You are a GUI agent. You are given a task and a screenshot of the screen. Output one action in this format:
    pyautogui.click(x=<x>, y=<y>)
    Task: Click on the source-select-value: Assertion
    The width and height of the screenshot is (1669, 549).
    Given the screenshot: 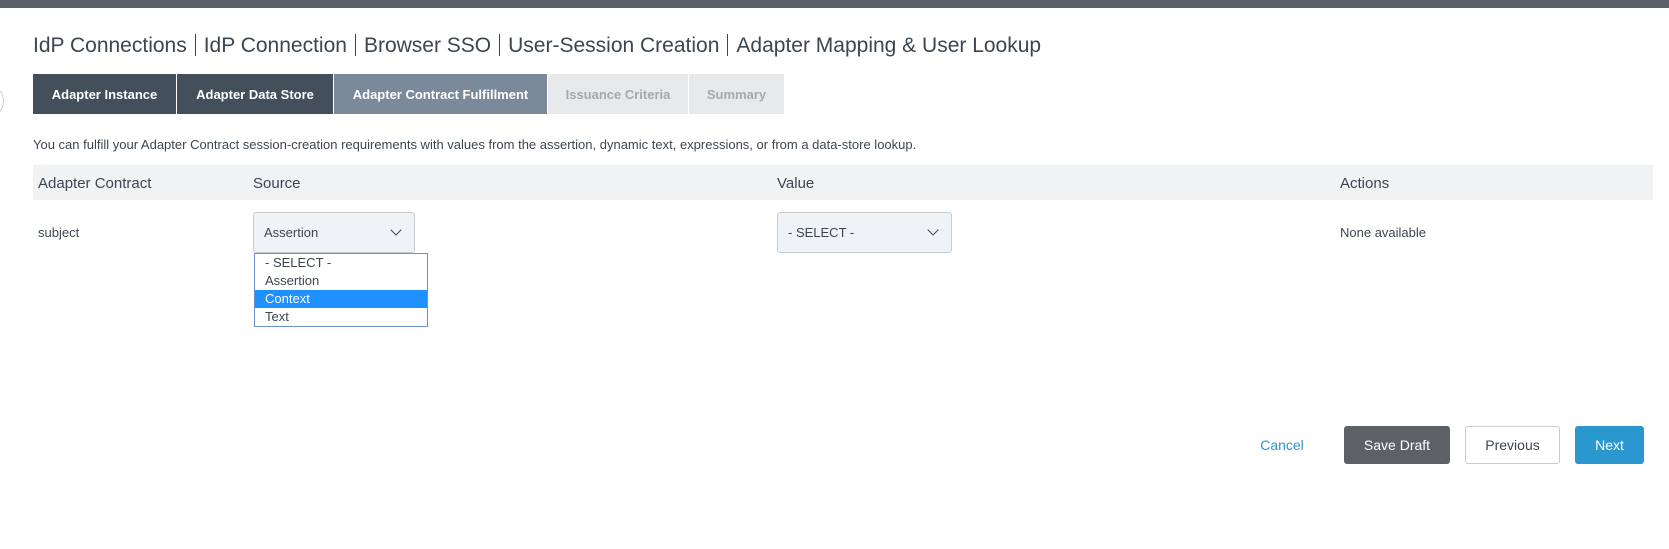 What is the action you would take?
    pyautogui.click(x=291, y=232)
    